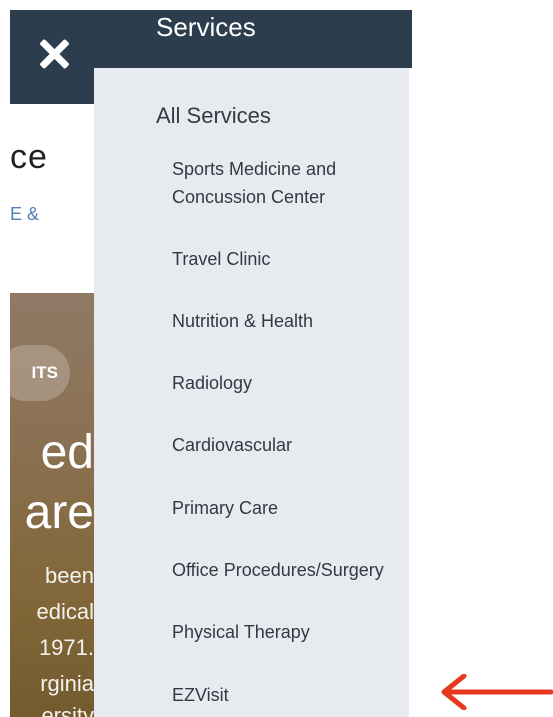 The image size is (553, 717). Describe the element at coordinates (24, 214) in the screenshot. I see `page-link-partial: E &` at that location.